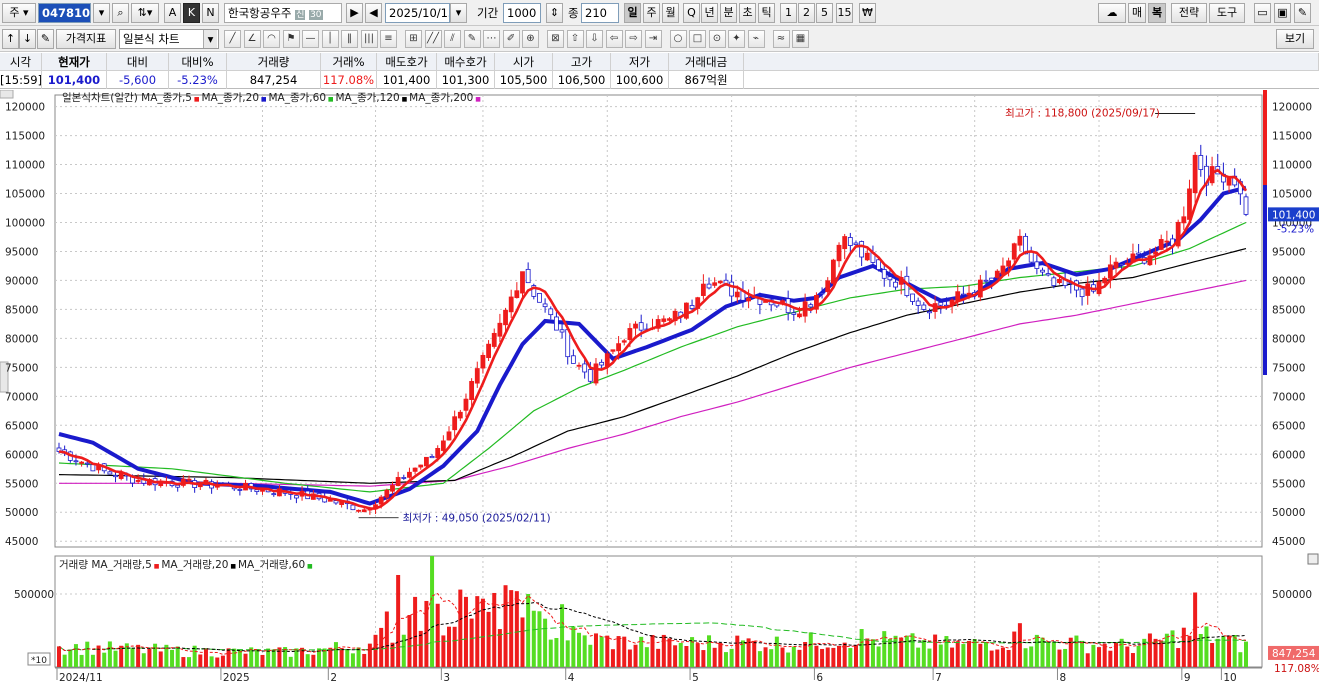 The width and height of the screenshot is (1319, 684). I want to click on scroll-down-icon: ↓, so click(27, 39).